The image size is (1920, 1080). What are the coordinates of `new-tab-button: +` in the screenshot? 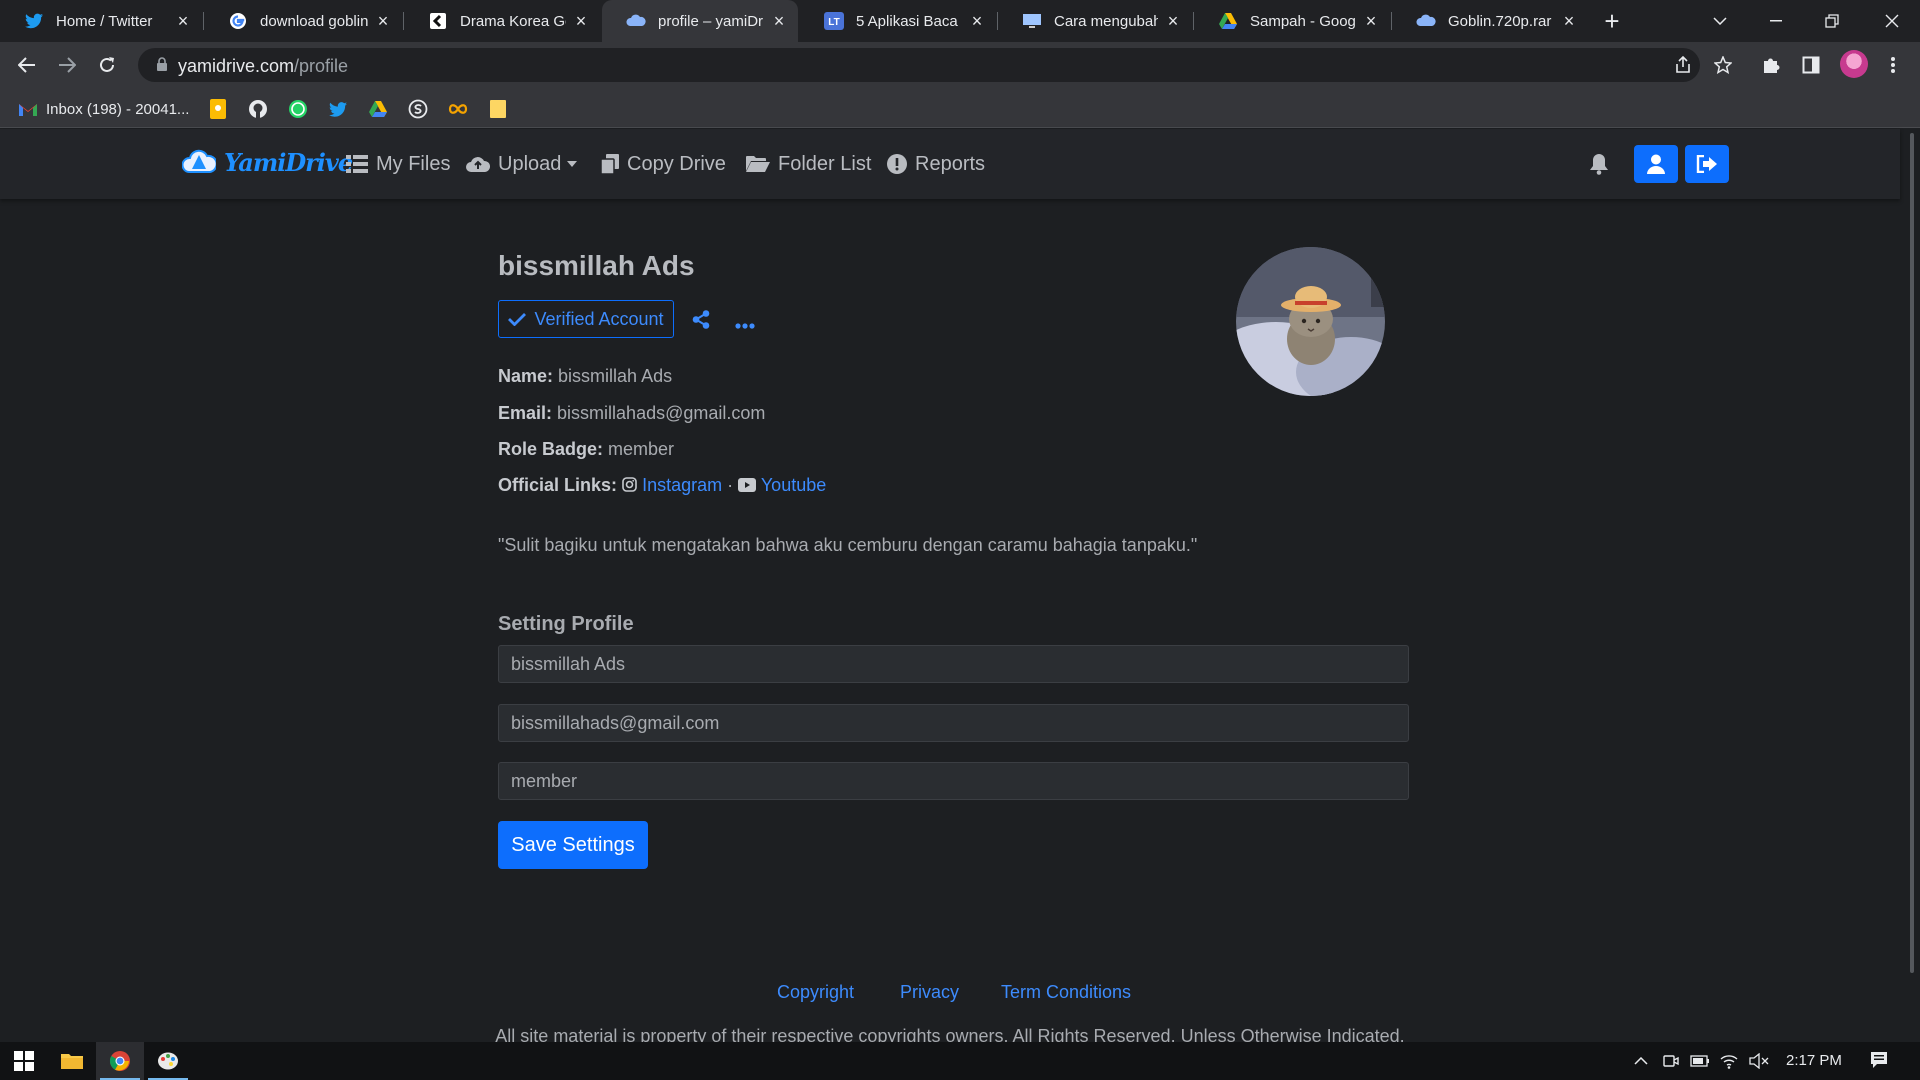 It's located at (1612, 21).